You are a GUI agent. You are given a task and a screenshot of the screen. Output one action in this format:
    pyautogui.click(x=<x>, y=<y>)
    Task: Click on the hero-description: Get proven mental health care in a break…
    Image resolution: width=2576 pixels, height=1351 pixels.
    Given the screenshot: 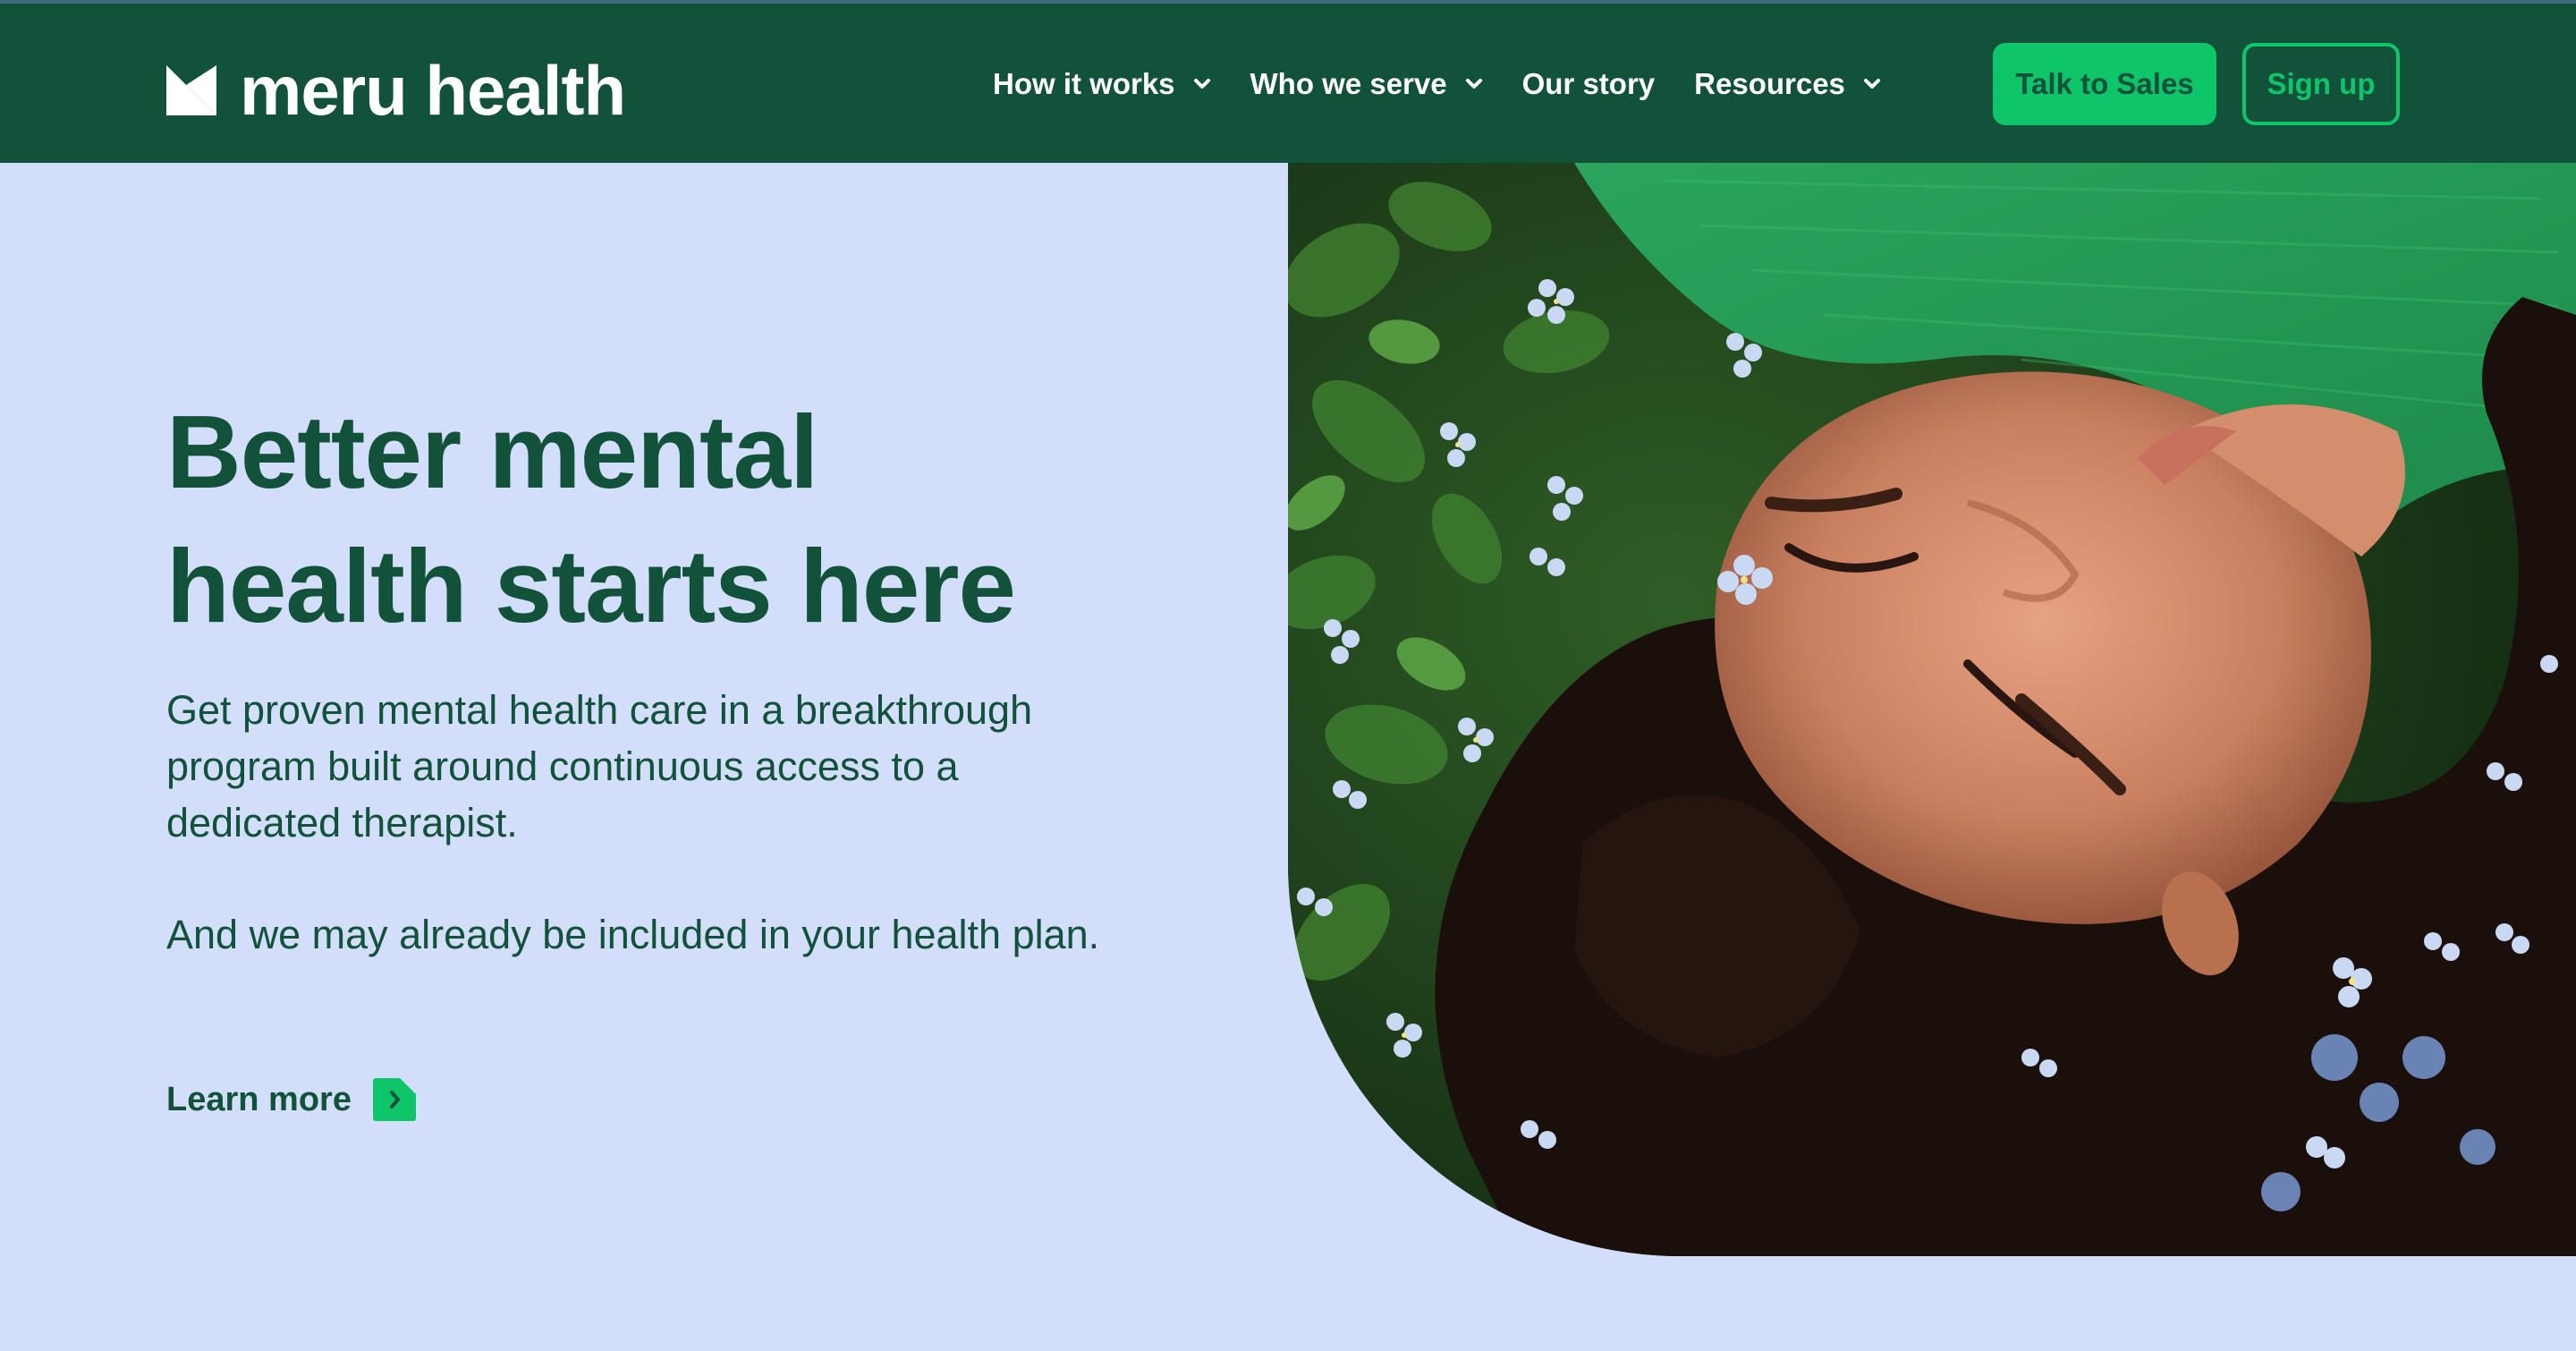 What is the action you would take?
    pyautogui.click(x=599, y=766)
    